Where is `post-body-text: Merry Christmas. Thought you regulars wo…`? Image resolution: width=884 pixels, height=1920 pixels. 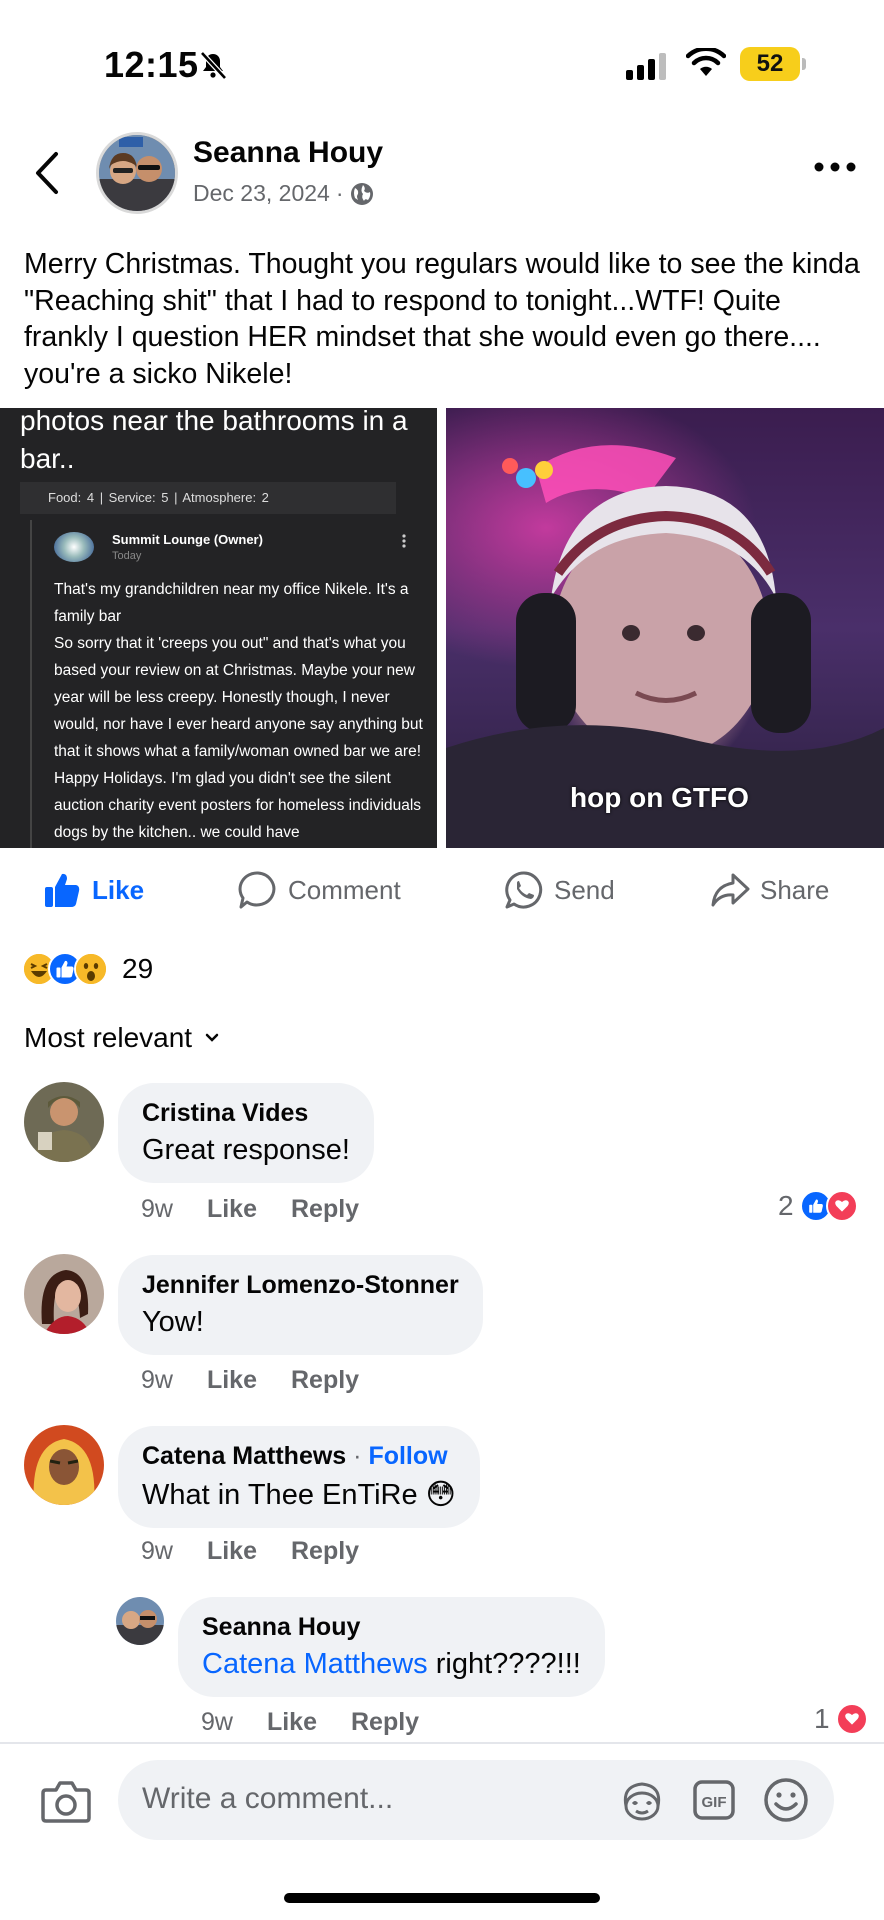
post-body-text: Merry Christmas. Thought you regulars wo… is located at coordinates (442, 319).